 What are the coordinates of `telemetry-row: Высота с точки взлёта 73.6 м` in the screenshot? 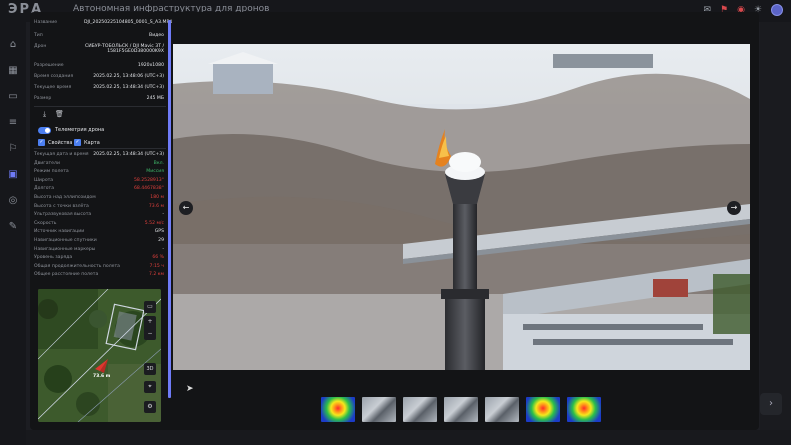 It's located at (99, 206).